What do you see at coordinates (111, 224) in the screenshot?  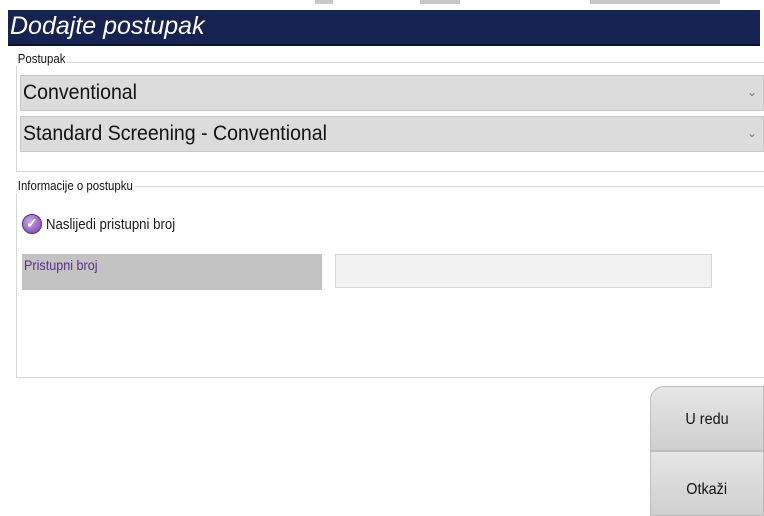 I see `inherit-accession-label: Naslijedi pristupni broj` at bounding box center [111, 224].